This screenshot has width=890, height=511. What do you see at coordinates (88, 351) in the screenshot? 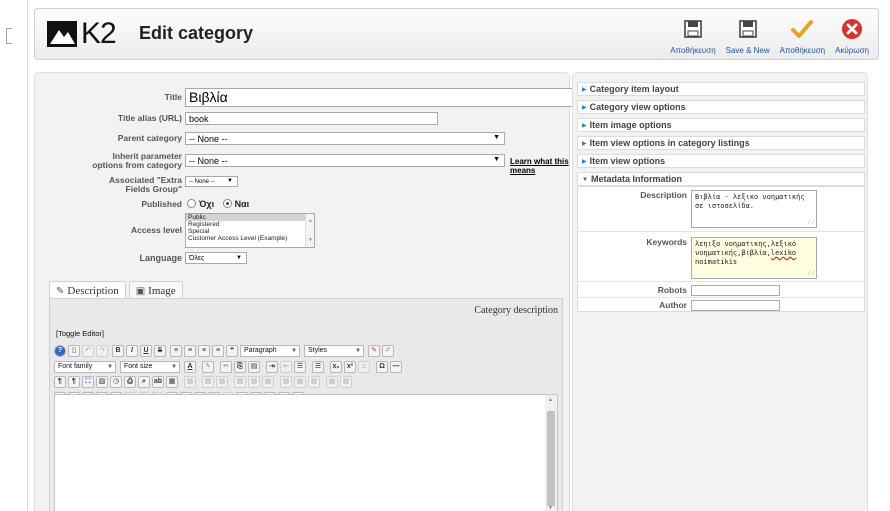
I see `undo-icon: ↶` at bounding box center [88, 351].